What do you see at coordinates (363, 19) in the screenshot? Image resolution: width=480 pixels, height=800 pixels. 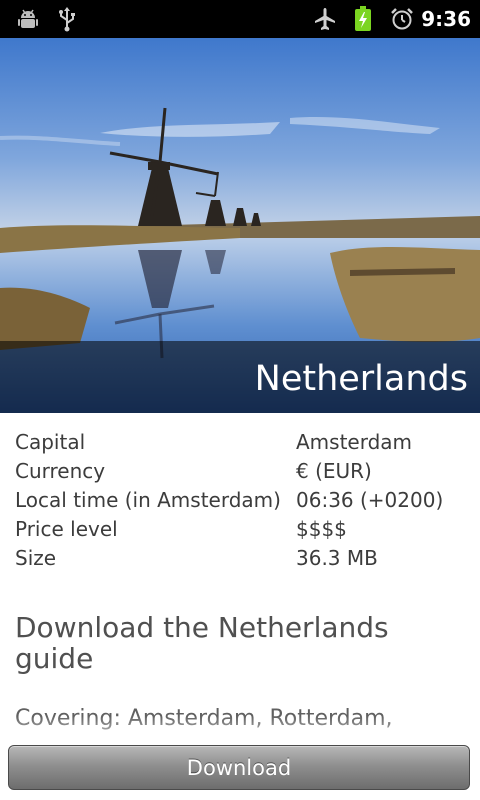 I see `battery-charging-icon` at bounding box center [363, 19].